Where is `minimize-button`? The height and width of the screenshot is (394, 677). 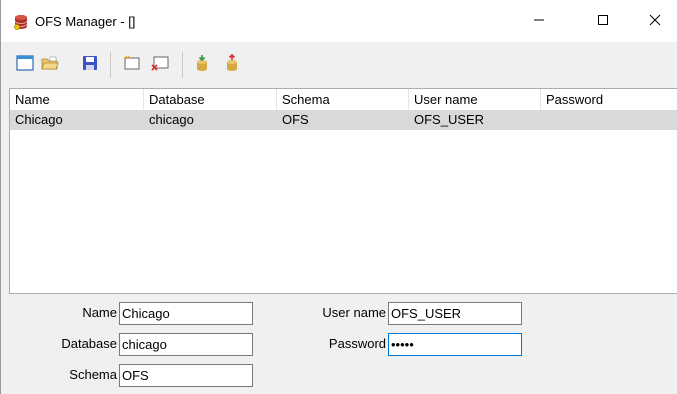
minimize-button is located at coordinates (539, 21).